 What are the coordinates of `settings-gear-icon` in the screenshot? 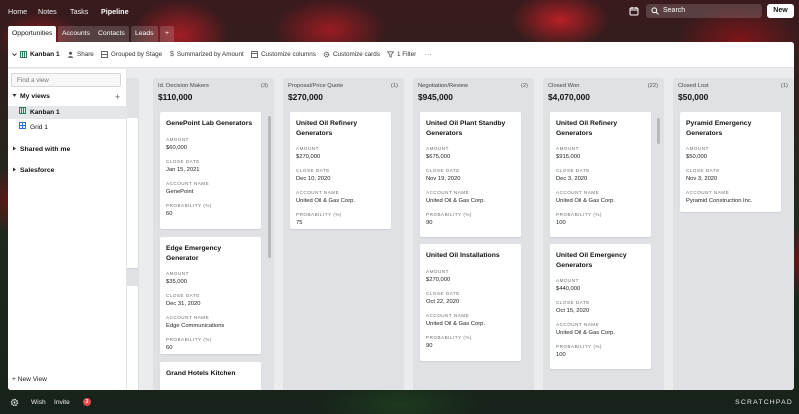 It's located at (14, 403).